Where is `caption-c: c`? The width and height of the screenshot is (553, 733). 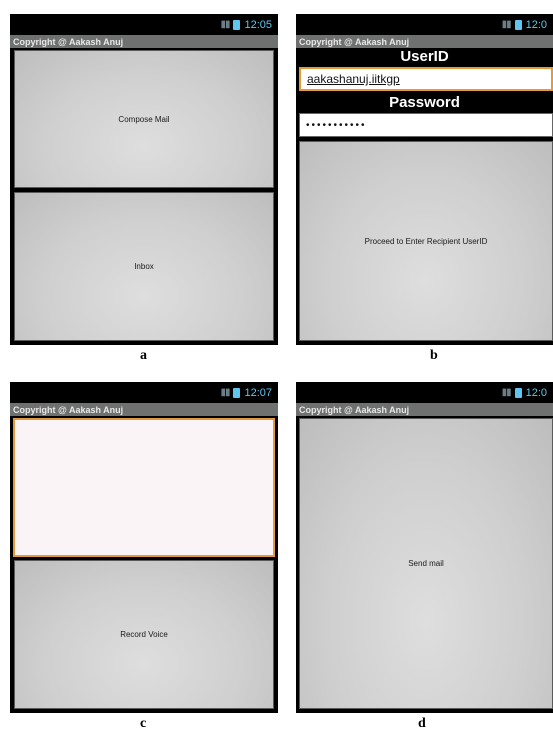 caption-c: c is located at coordinates (143, 723).